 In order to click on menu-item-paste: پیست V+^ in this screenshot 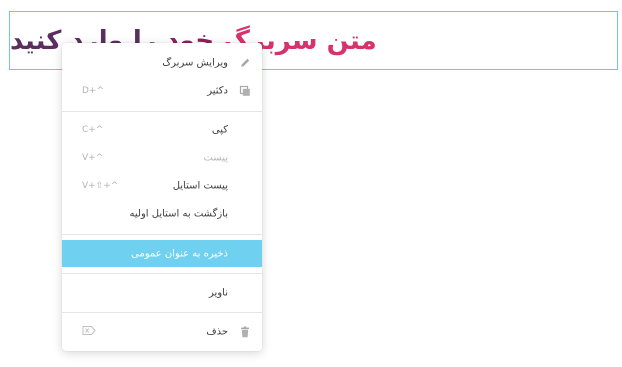, I will do `click(162, 158)`.